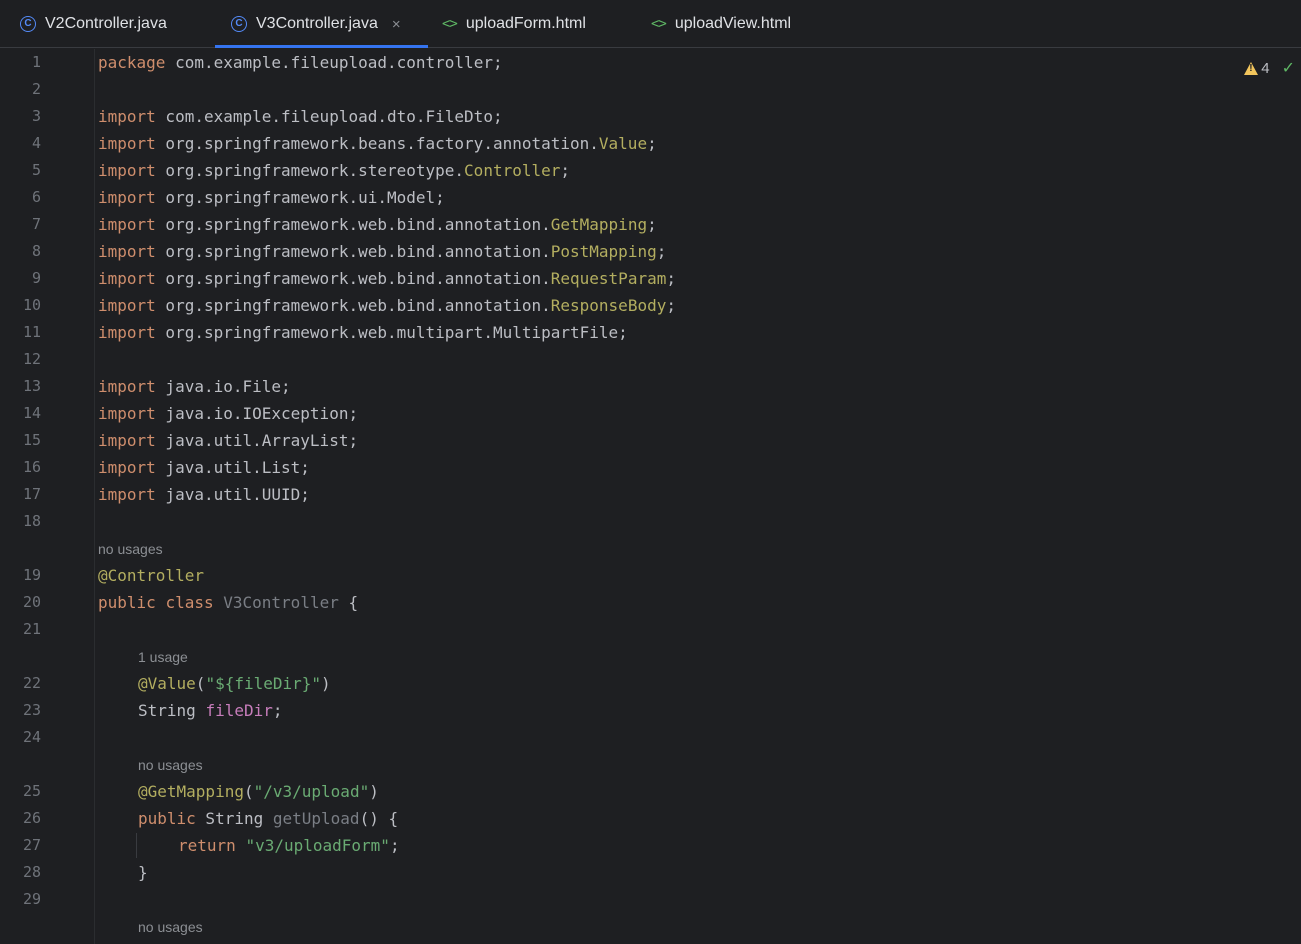  I want to click on line-number: 19, so click(31, 575).